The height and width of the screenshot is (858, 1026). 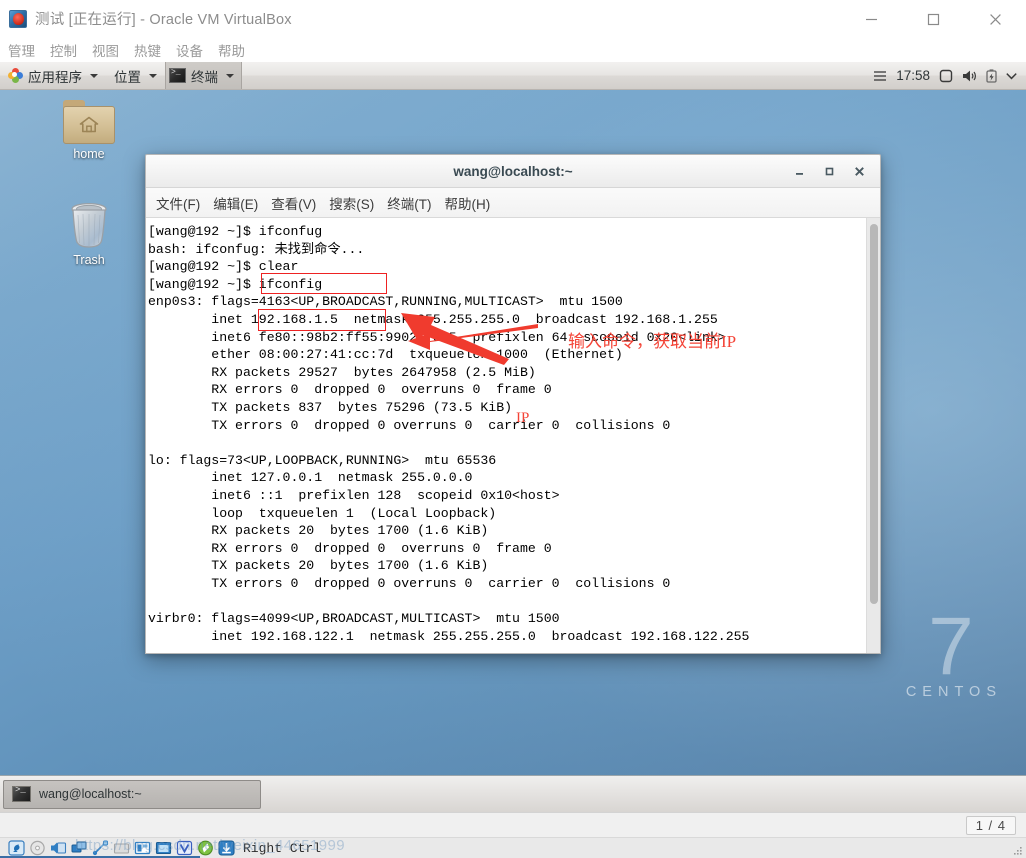 I want to click on terminal-title: wang@localhost:~, so click(x=513, y=171).